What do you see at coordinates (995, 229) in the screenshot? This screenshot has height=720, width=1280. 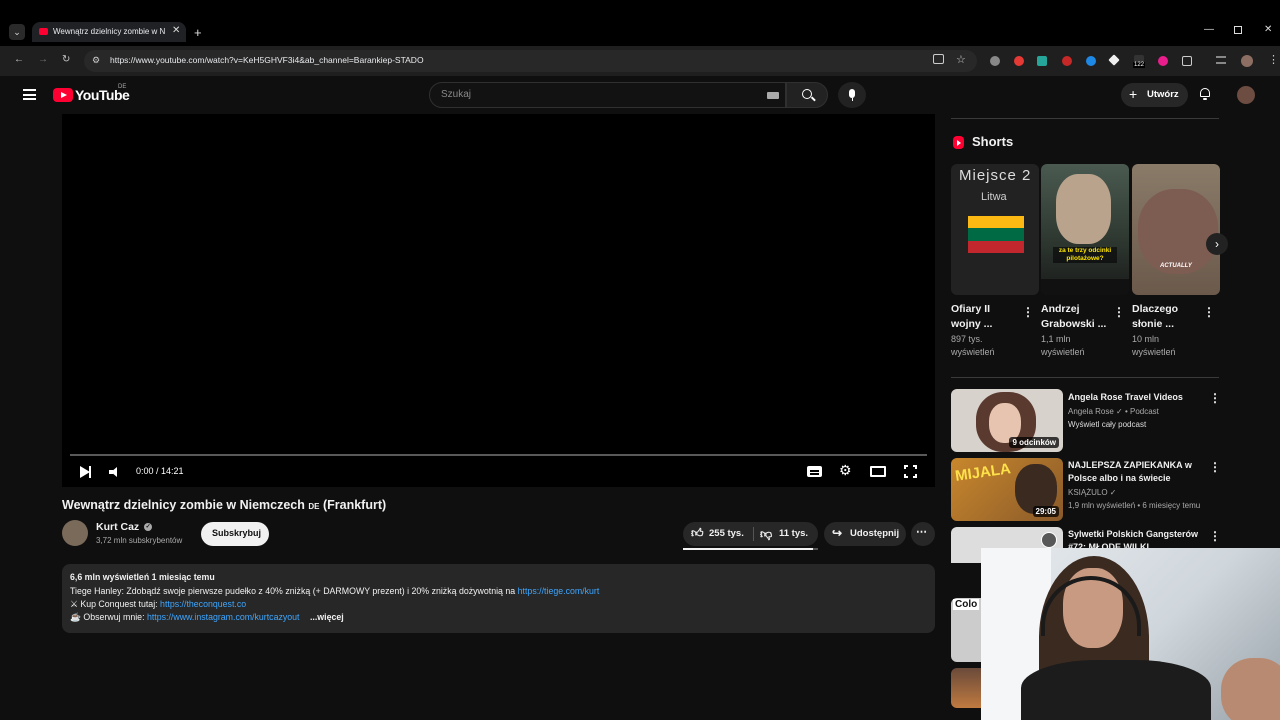 I see `short-thumbnail-1: Miejsce 2 Litwa` at bounding box center [995, 229].